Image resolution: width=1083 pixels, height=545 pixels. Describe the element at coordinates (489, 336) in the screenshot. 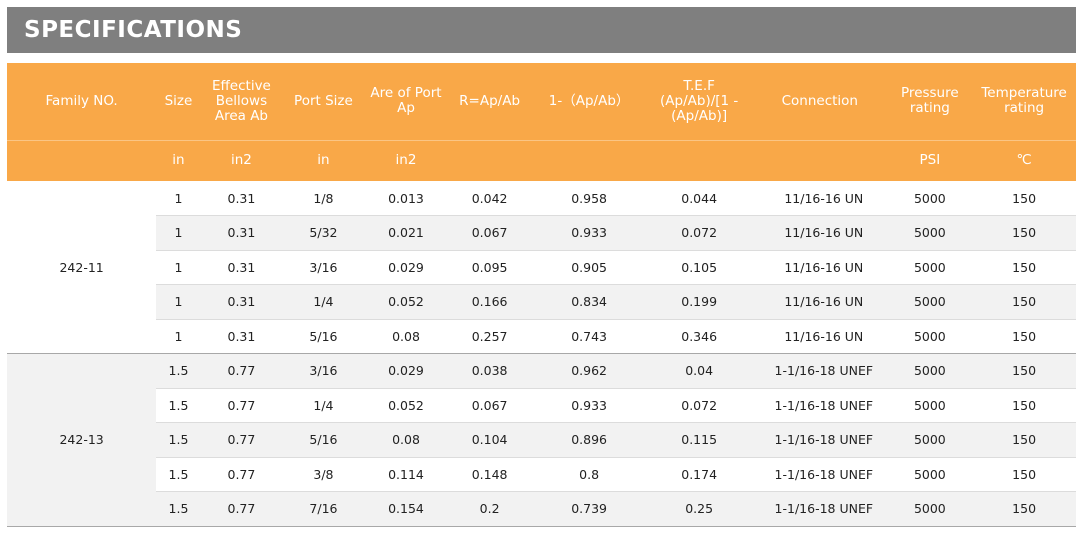

I see `ratio-cell: 0.257` at that location.